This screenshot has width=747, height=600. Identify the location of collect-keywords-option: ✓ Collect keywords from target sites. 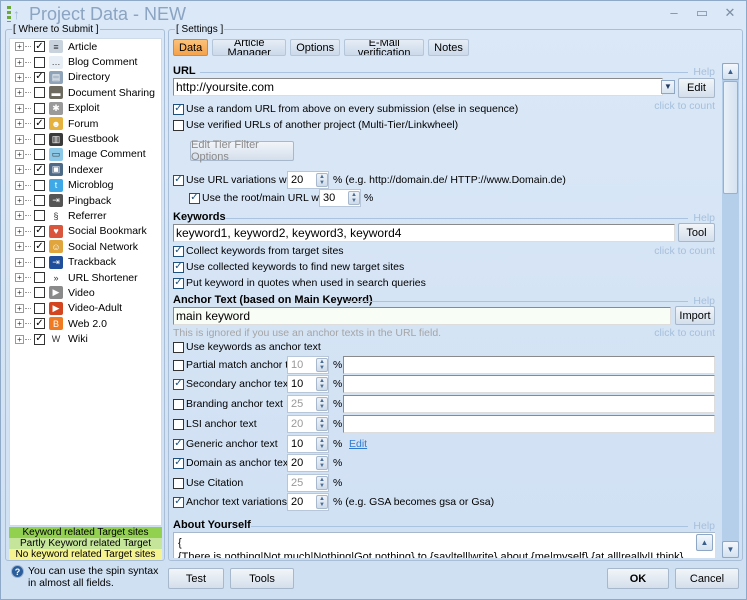
(258, 251).